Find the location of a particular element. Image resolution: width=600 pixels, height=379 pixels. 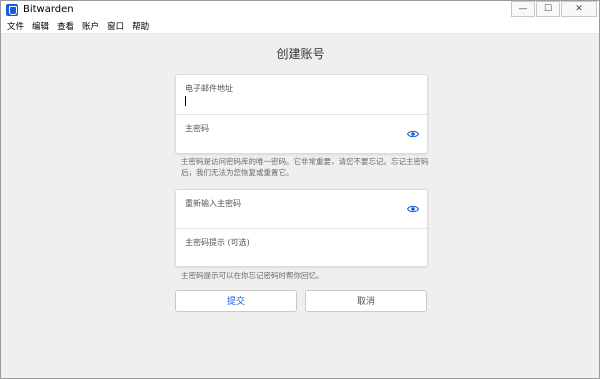

submit-button: 提交 is located at coordinates (236, 301).